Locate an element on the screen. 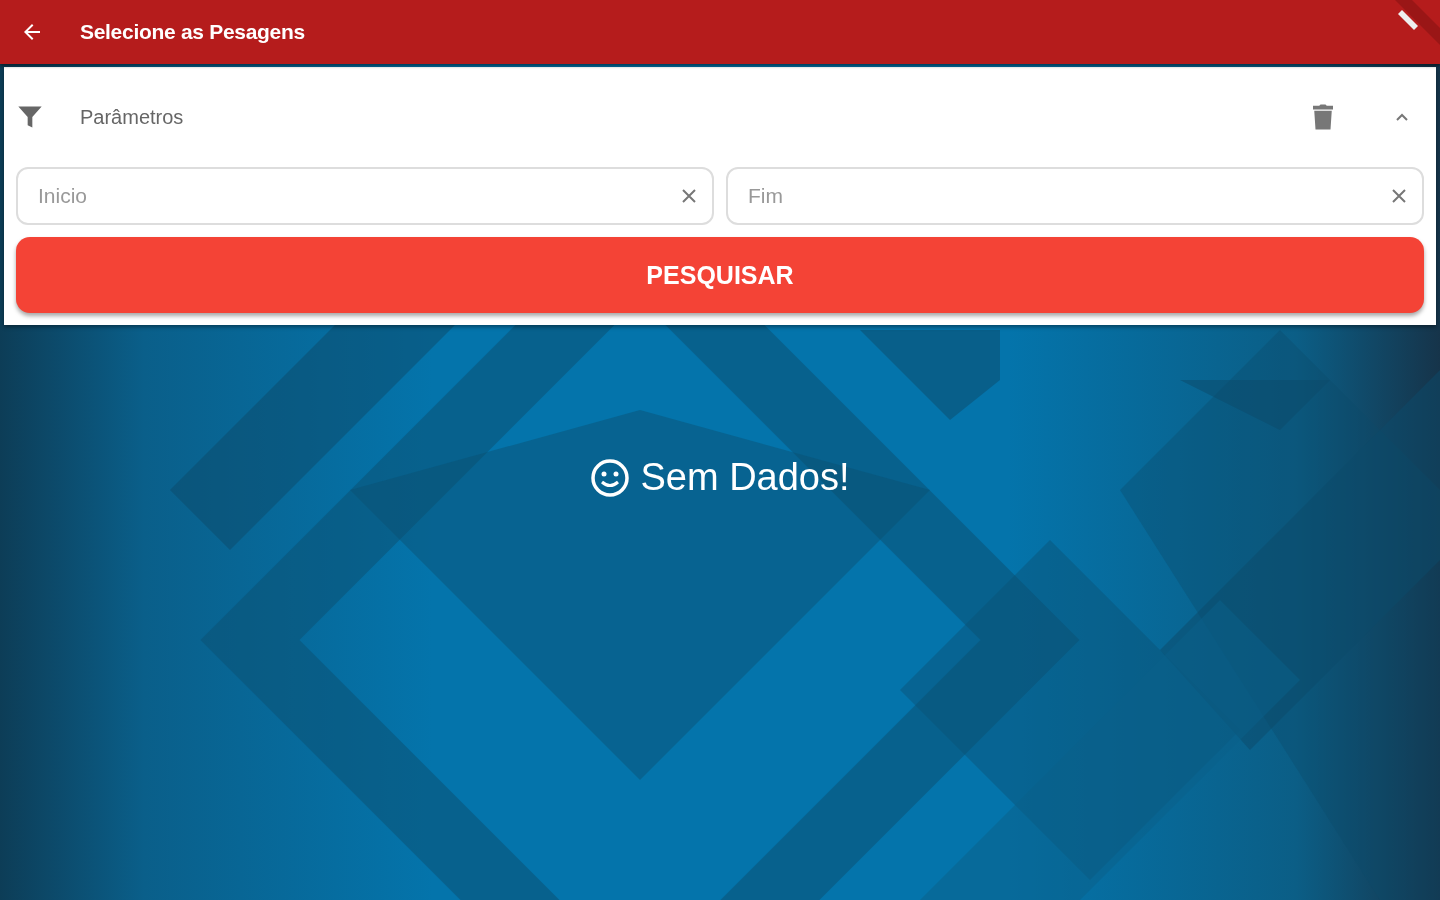  app-bar-title: Selecione as Pesagens is located at coordinates (192, 32).